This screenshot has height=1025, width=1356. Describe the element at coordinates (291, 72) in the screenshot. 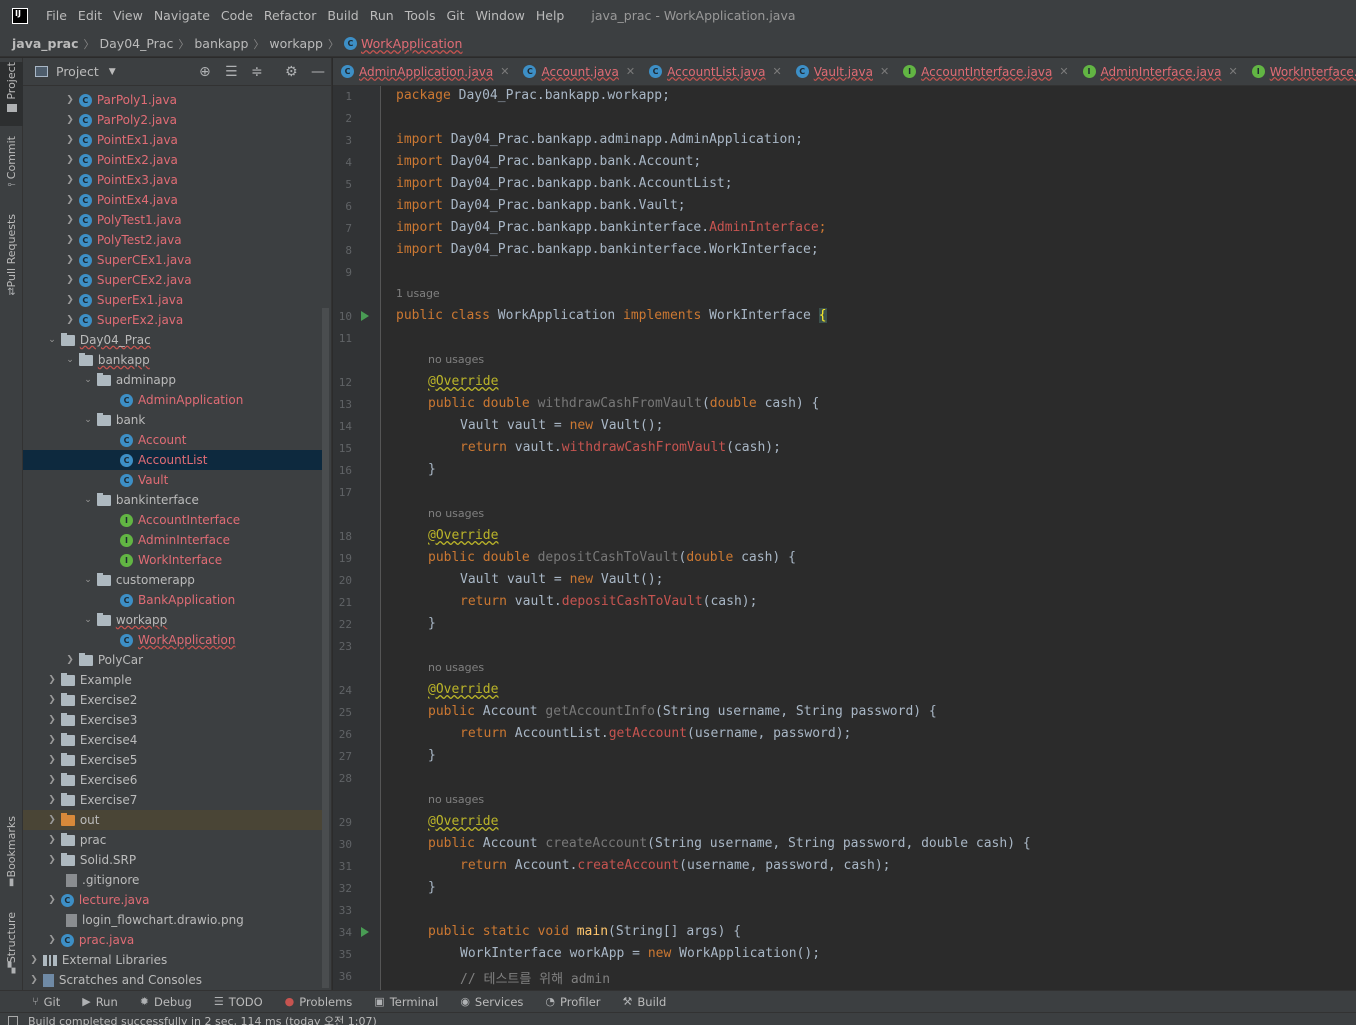

I see `gear-icon: ⚙` at that location.